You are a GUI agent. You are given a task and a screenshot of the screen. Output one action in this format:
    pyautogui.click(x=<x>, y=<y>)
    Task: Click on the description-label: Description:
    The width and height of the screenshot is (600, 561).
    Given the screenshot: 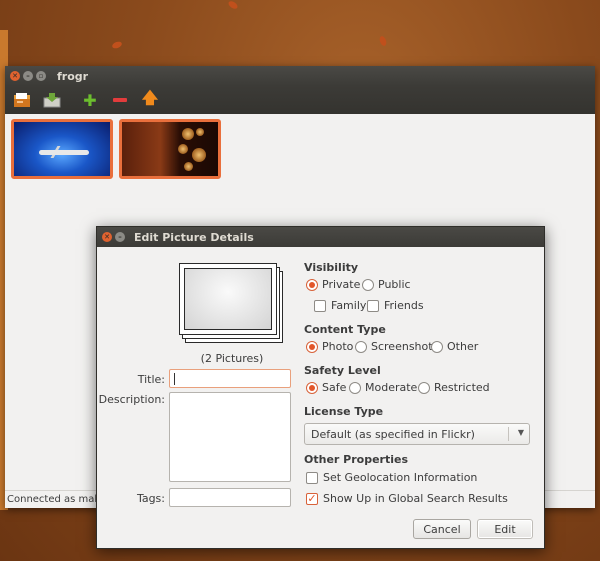 What is the action you would take?
    pyautogui.click(x=131, y=399)
    